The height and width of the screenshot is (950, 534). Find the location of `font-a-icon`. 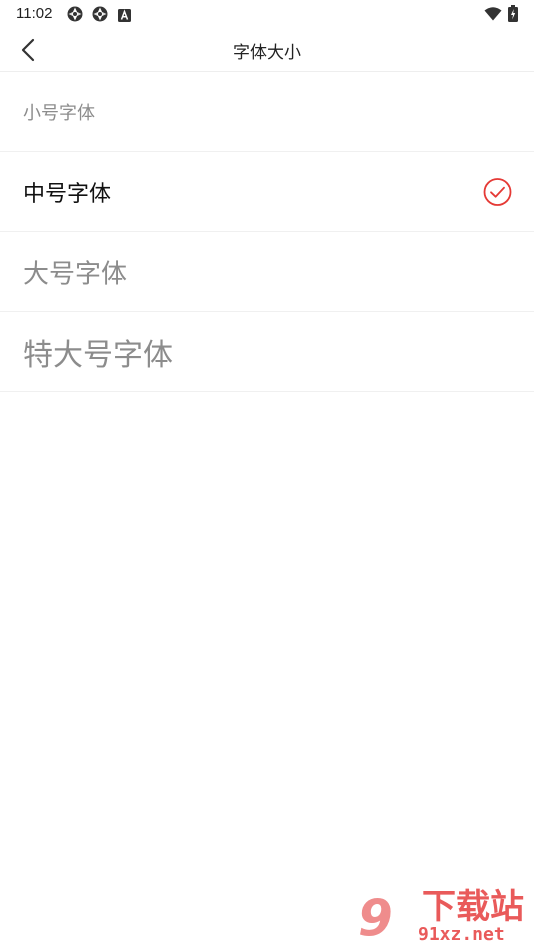

font-a-icon is located at coordinates (124, 14).